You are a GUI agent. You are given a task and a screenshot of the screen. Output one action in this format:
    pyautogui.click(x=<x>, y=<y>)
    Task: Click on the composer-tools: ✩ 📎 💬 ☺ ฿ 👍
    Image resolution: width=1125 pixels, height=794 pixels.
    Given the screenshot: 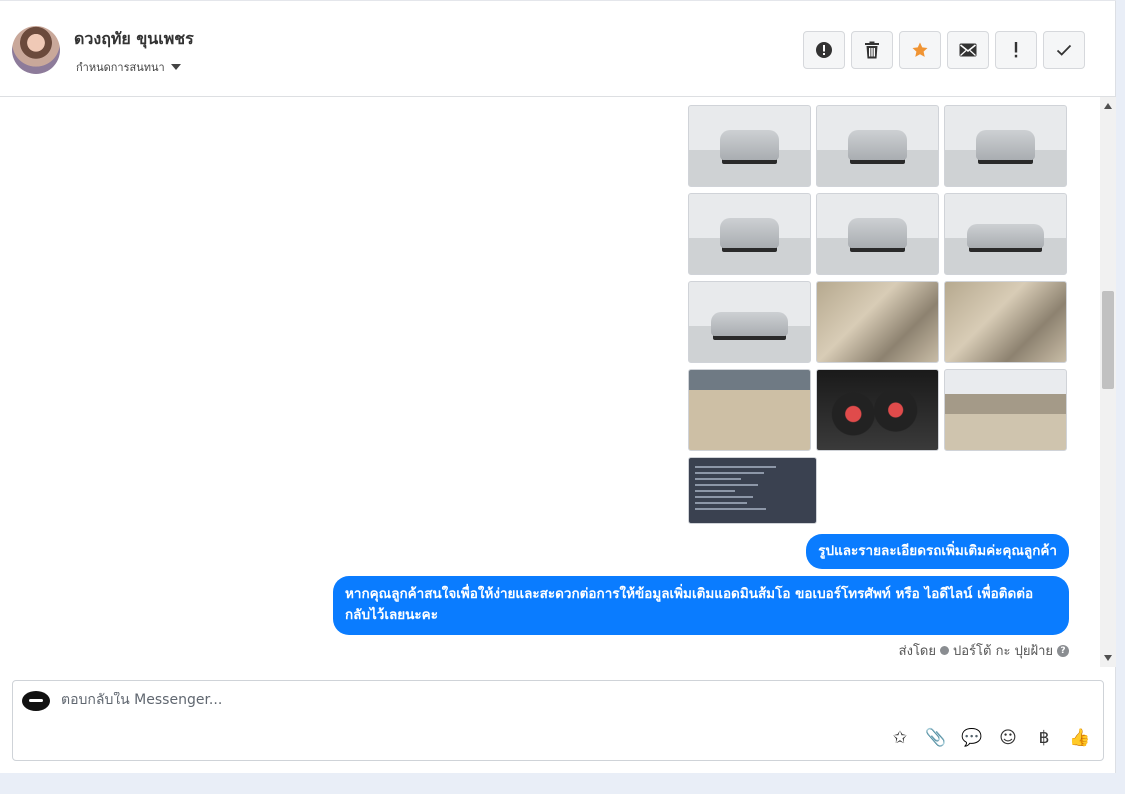 What is the action you would take?
    pyautogui.click(x=990, y=738)
    